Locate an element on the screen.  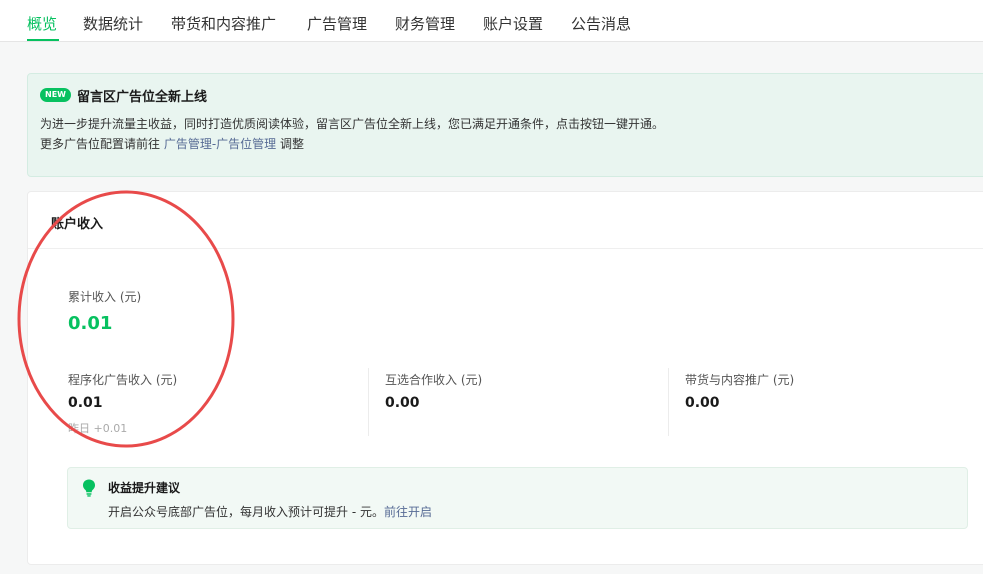
mutual-selection-income-value: 0.00 is located at coordinates (402, 403).